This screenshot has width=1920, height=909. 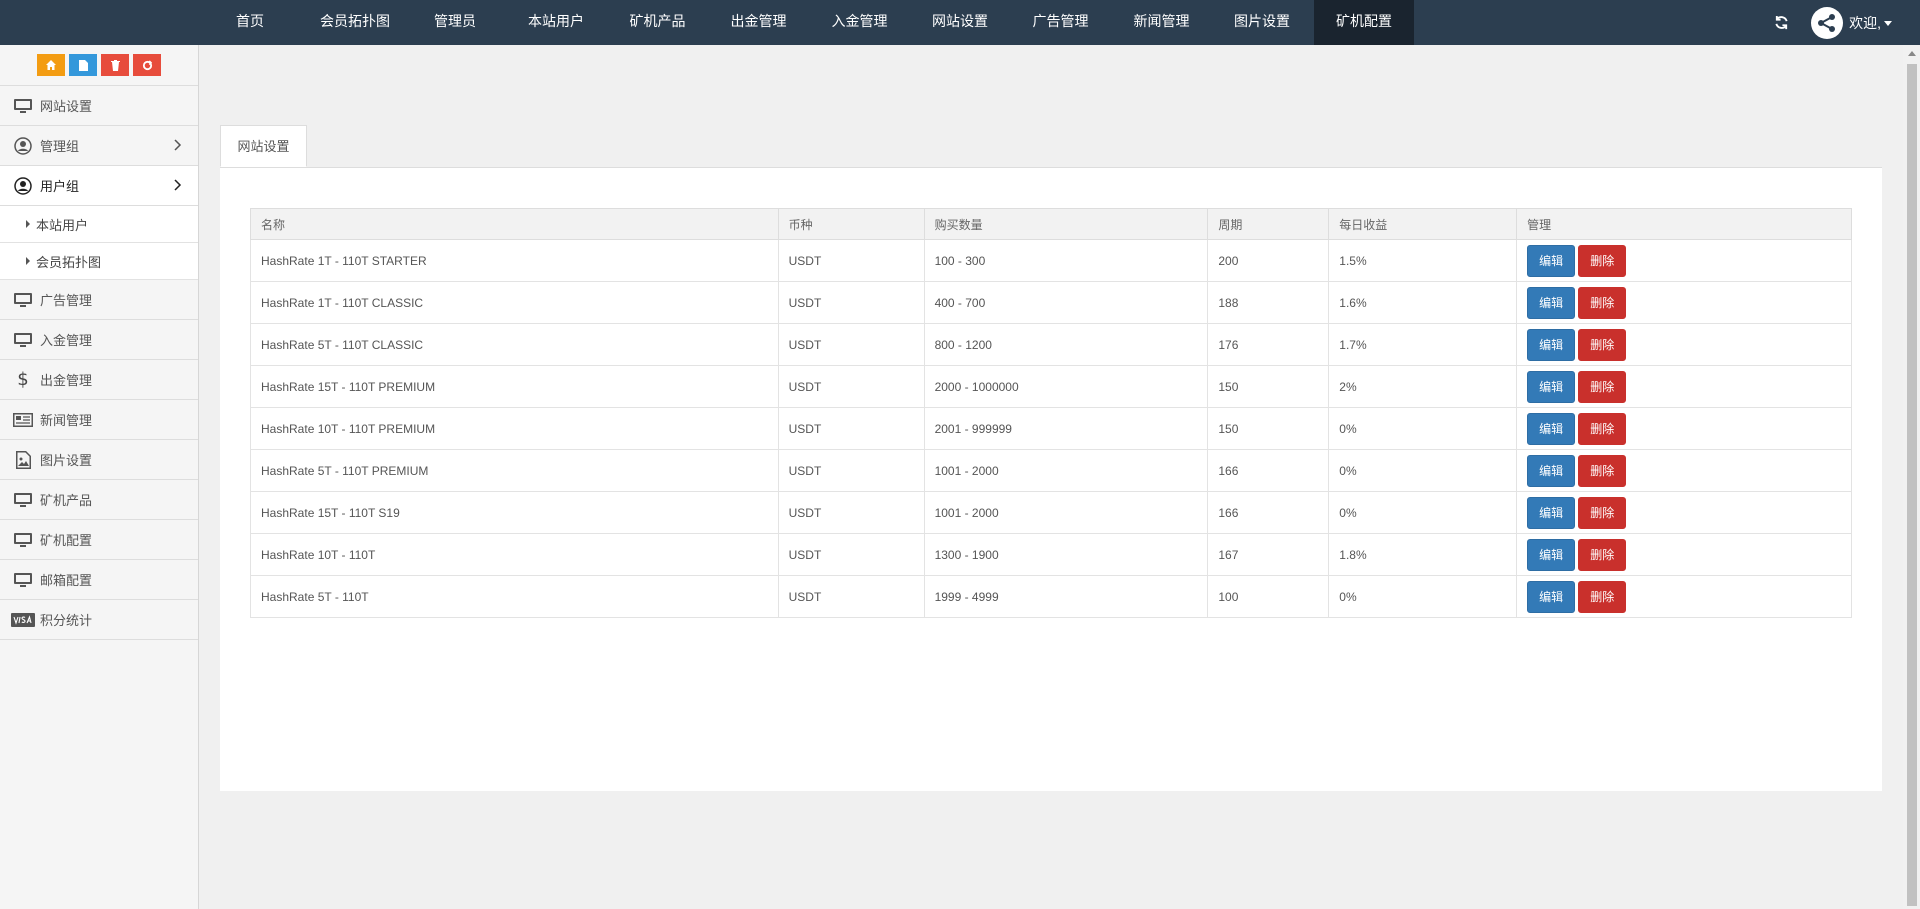 What do you see at coordinates (1423, 344) in the screenshot?
I see `cell-daily-income: 1.7%` at bounding box center [1423, 344].